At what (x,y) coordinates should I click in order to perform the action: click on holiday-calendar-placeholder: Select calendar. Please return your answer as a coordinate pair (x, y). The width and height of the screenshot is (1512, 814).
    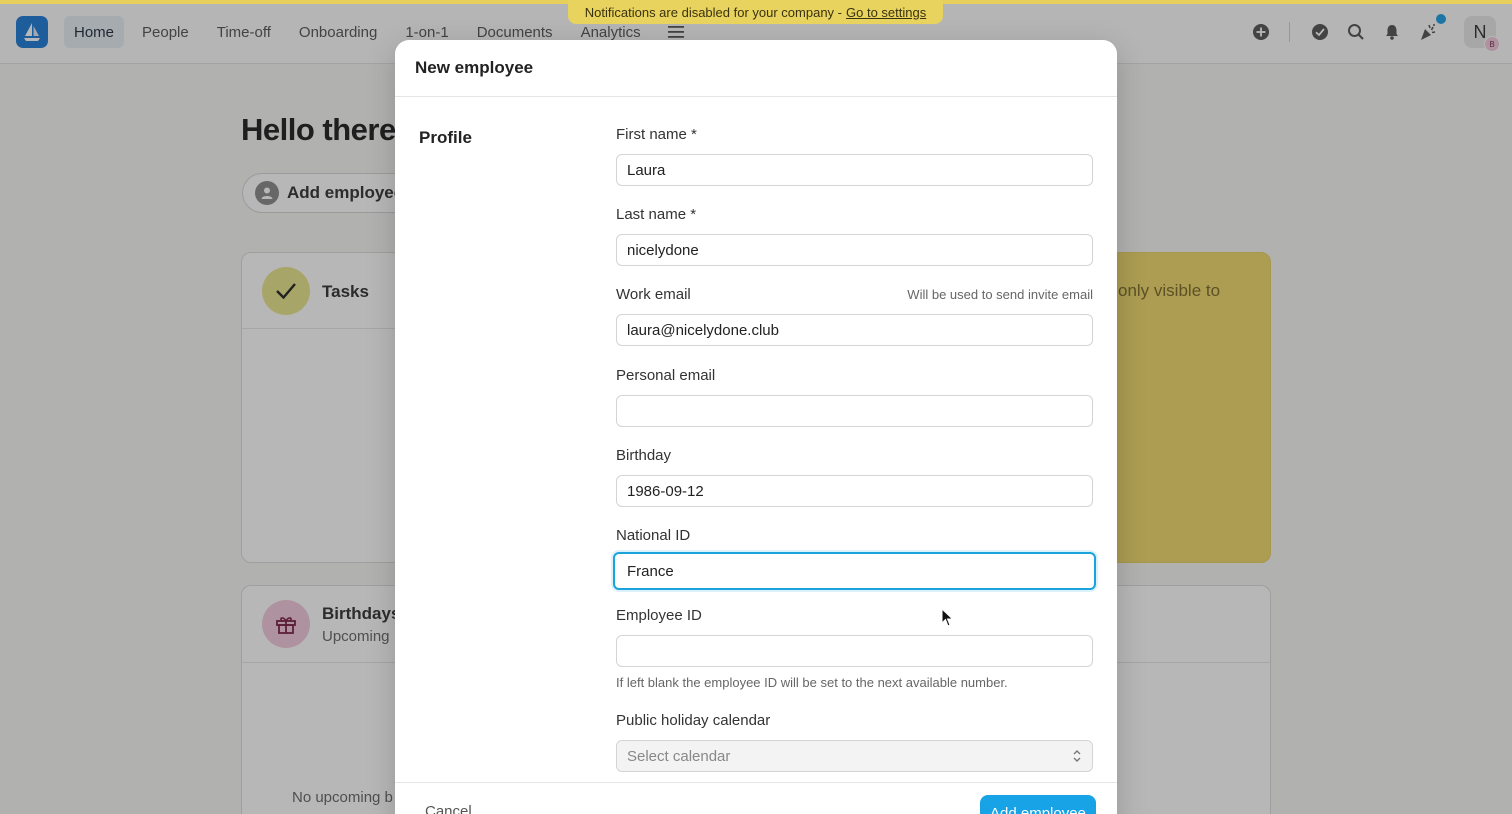
    Looking at the image, I should click on (679, 756).